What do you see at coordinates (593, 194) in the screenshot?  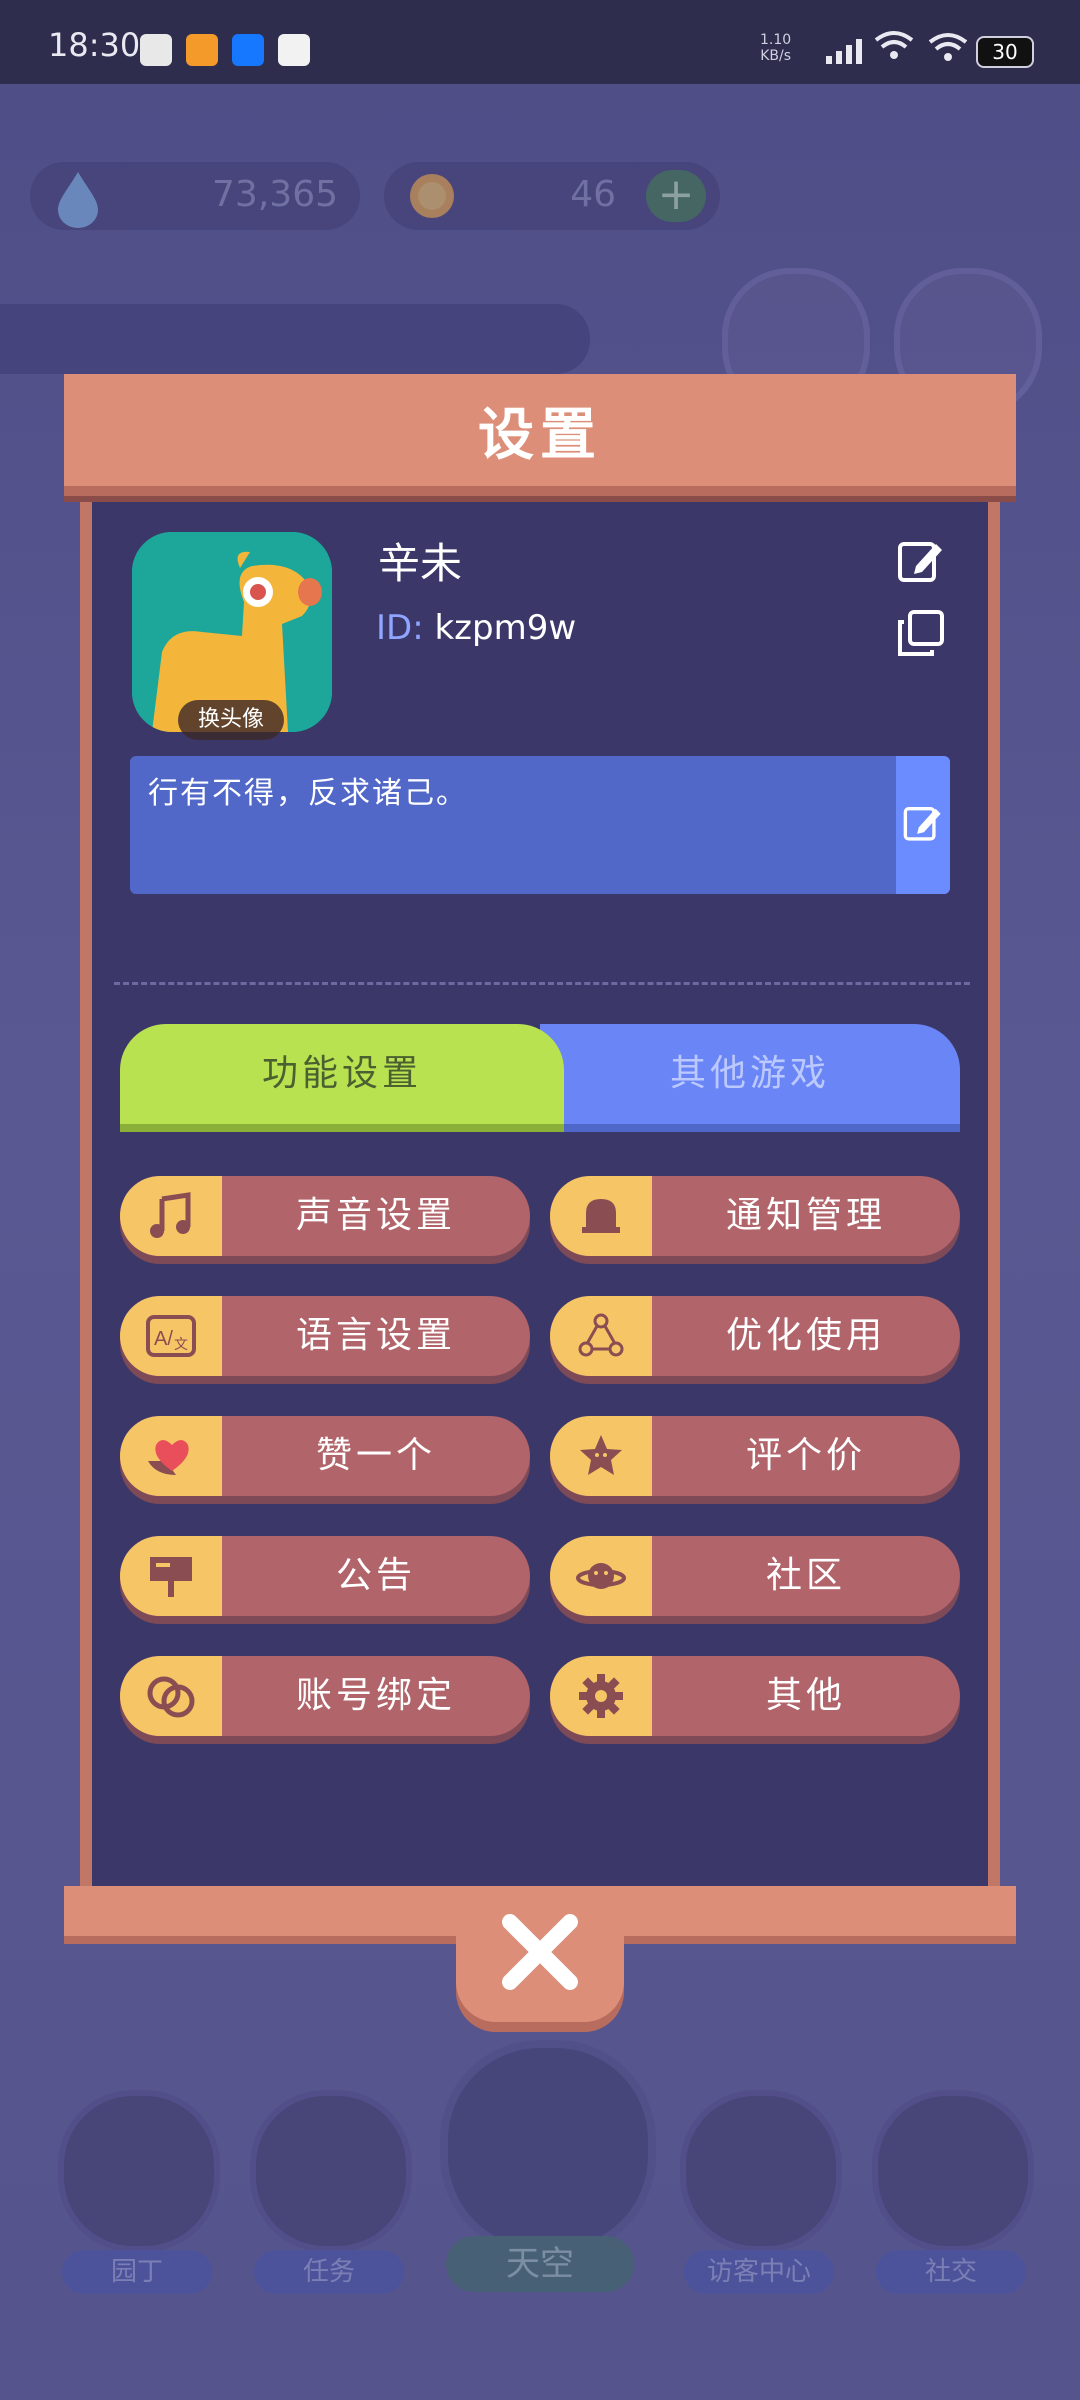 I see `sun-value: 46` at bounding box center [593, 194].